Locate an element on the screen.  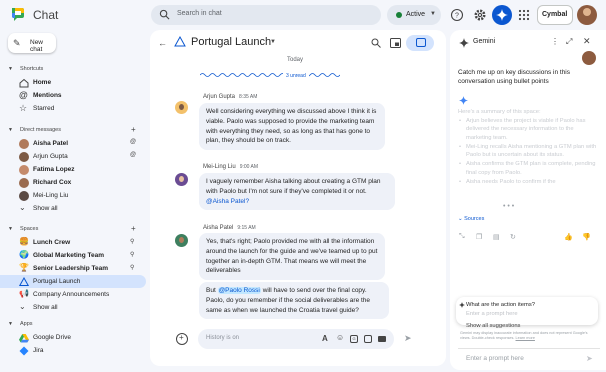
sidebar-item-richard-cox: Richard Cox is located at coordinates (73, 183).